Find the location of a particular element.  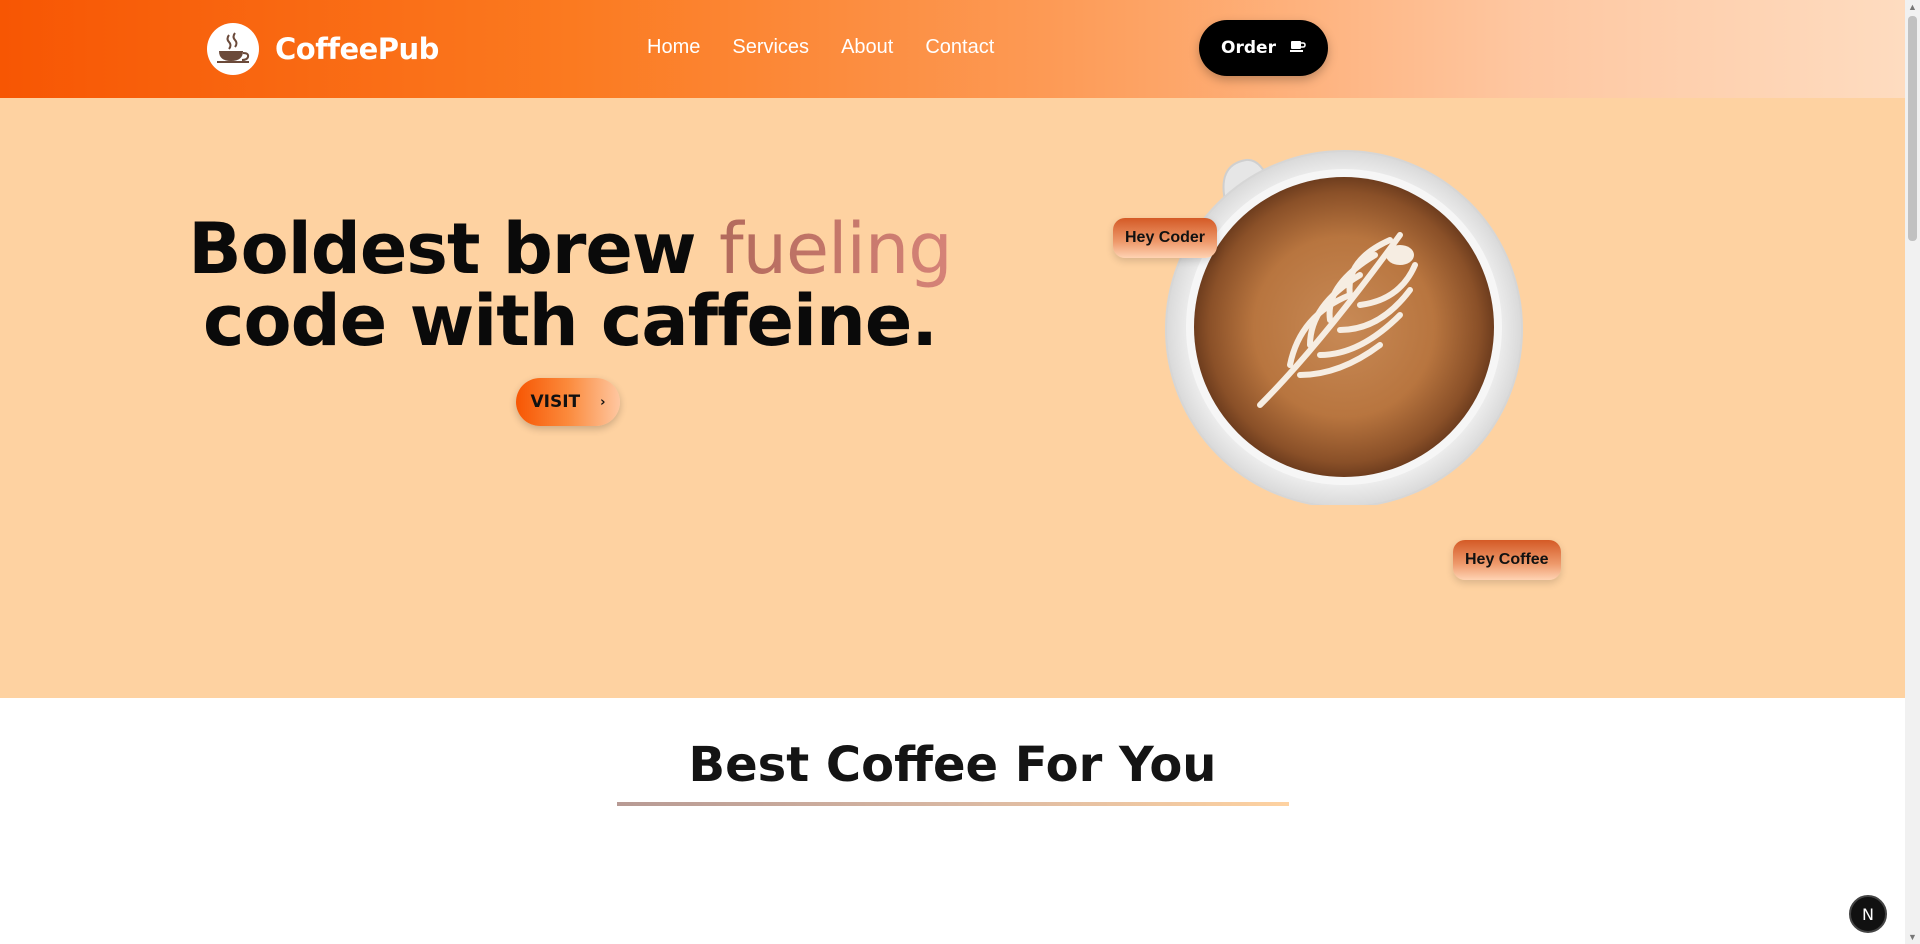

brand-name: CoffeePub is located at coordinates (357, 49).